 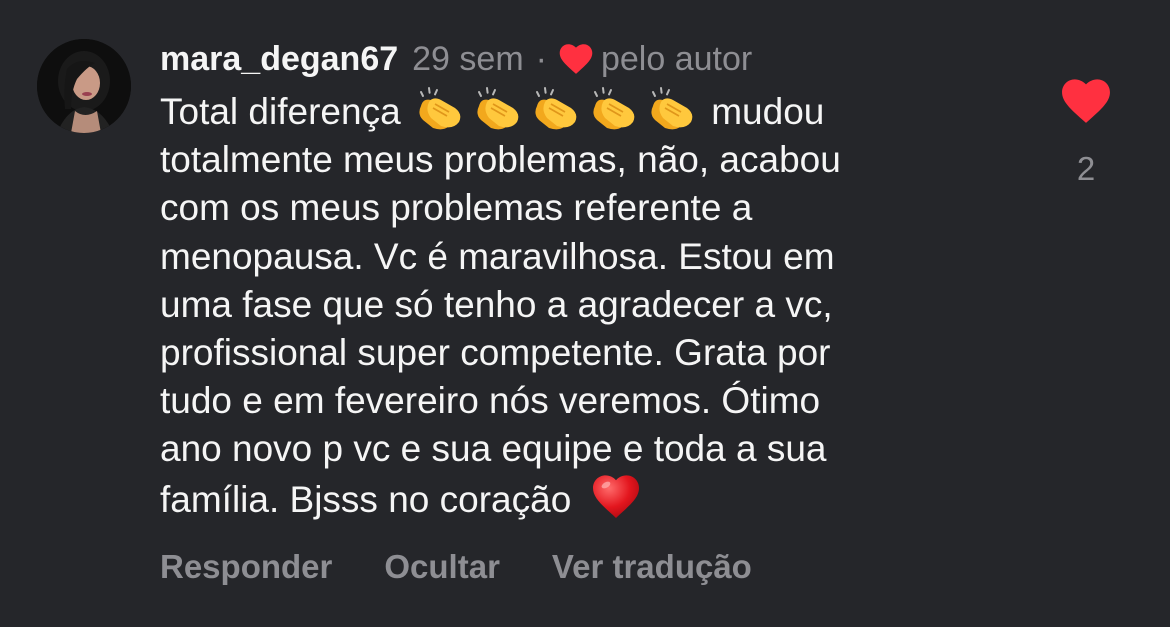 I want to click on hide-button: Ocultar, so click(x=442, y=567).